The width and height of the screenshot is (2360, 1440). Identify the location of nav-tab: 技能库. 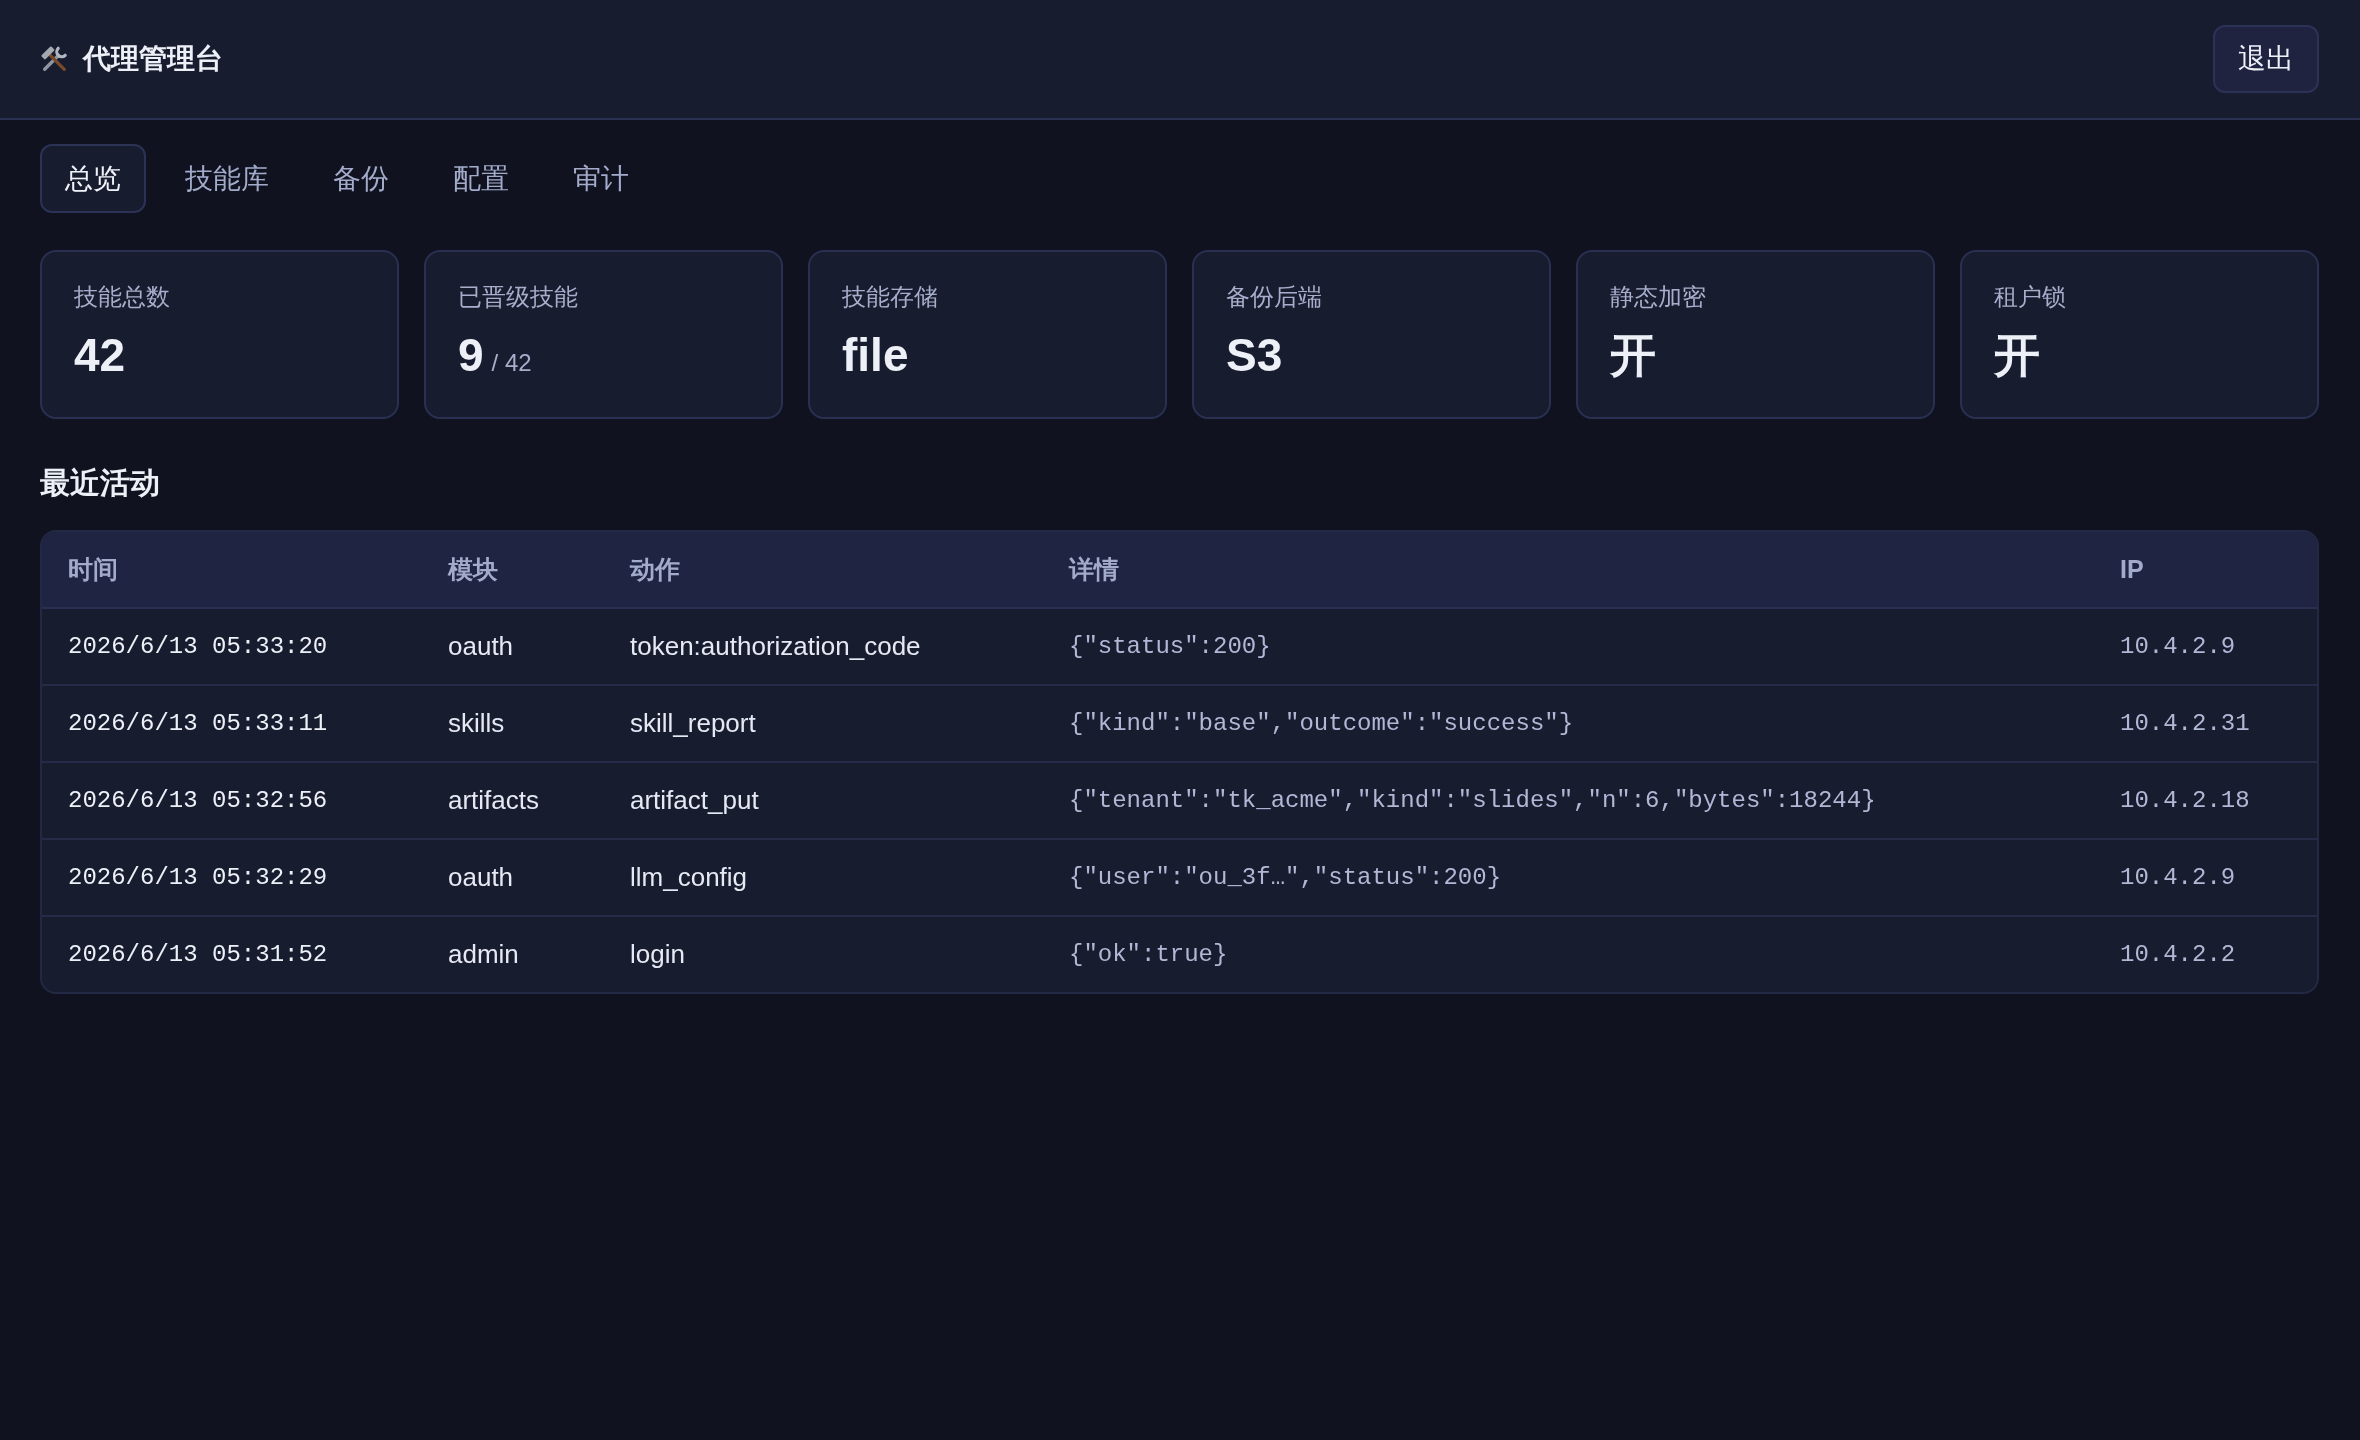
(227, 178).